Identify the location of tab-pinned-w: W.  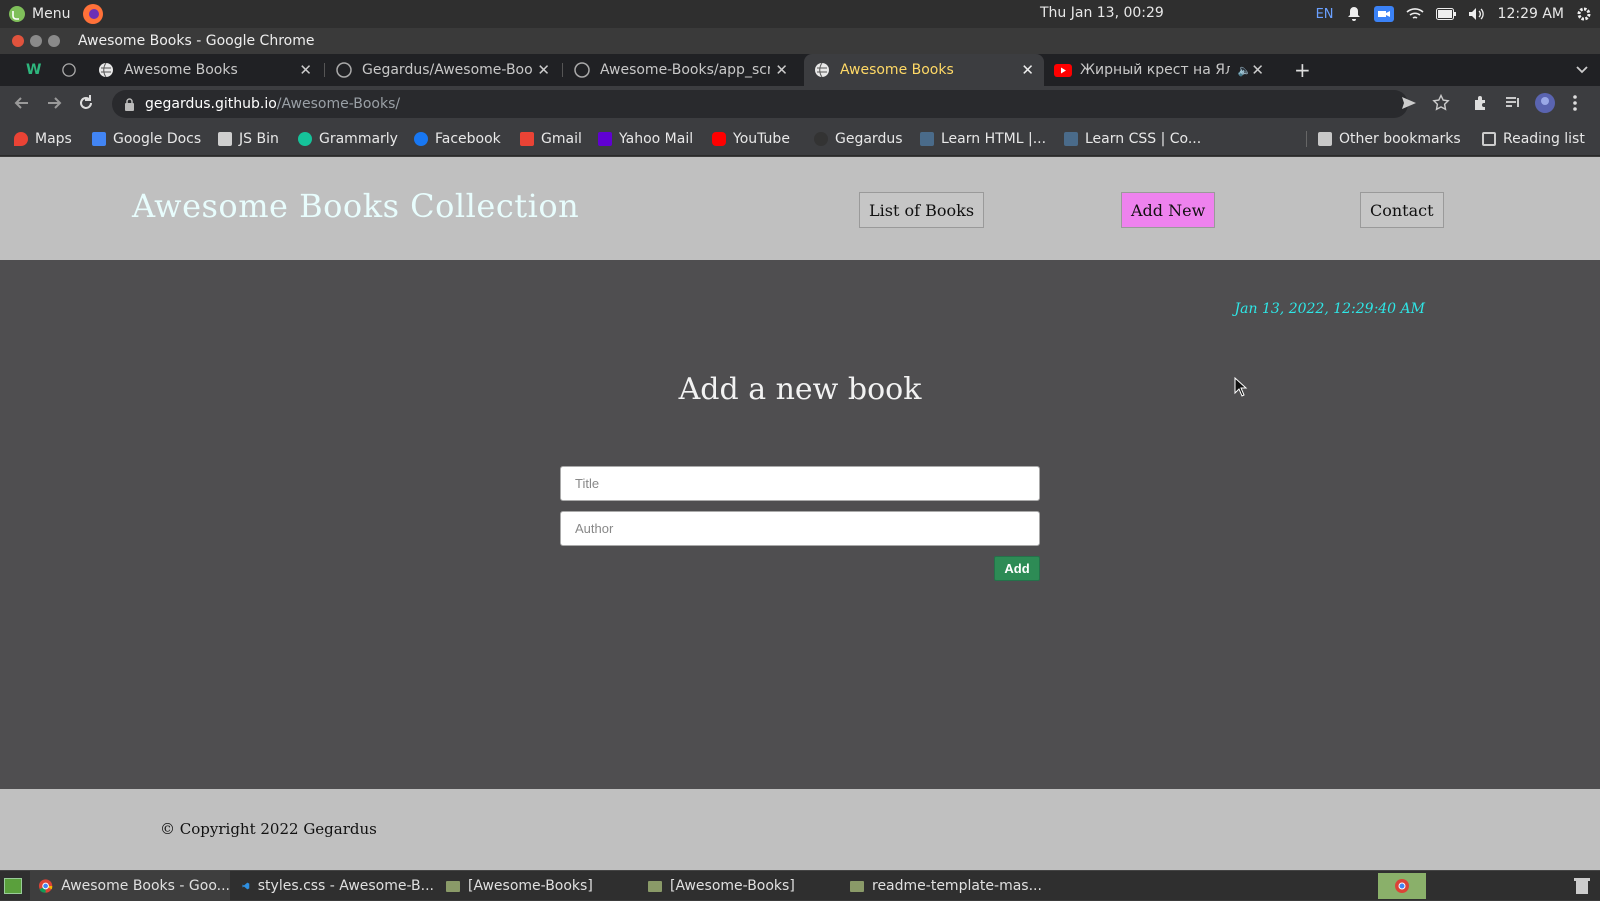
(31, 70).